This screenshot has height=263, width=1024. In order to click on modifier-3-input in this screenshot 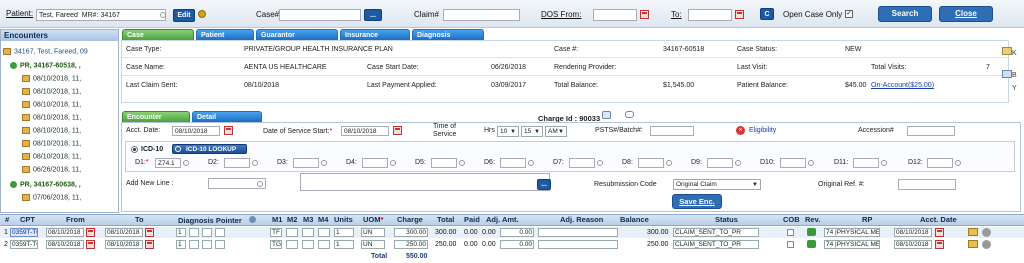, I will do `click(308, 244)`.